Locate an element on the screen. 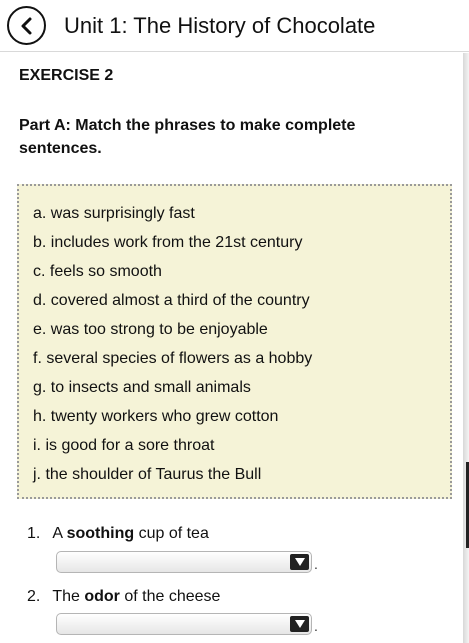 The image size is (469, 643). app-header: Unit 1: The History of Chocolate is located at coordinates (234, 26).